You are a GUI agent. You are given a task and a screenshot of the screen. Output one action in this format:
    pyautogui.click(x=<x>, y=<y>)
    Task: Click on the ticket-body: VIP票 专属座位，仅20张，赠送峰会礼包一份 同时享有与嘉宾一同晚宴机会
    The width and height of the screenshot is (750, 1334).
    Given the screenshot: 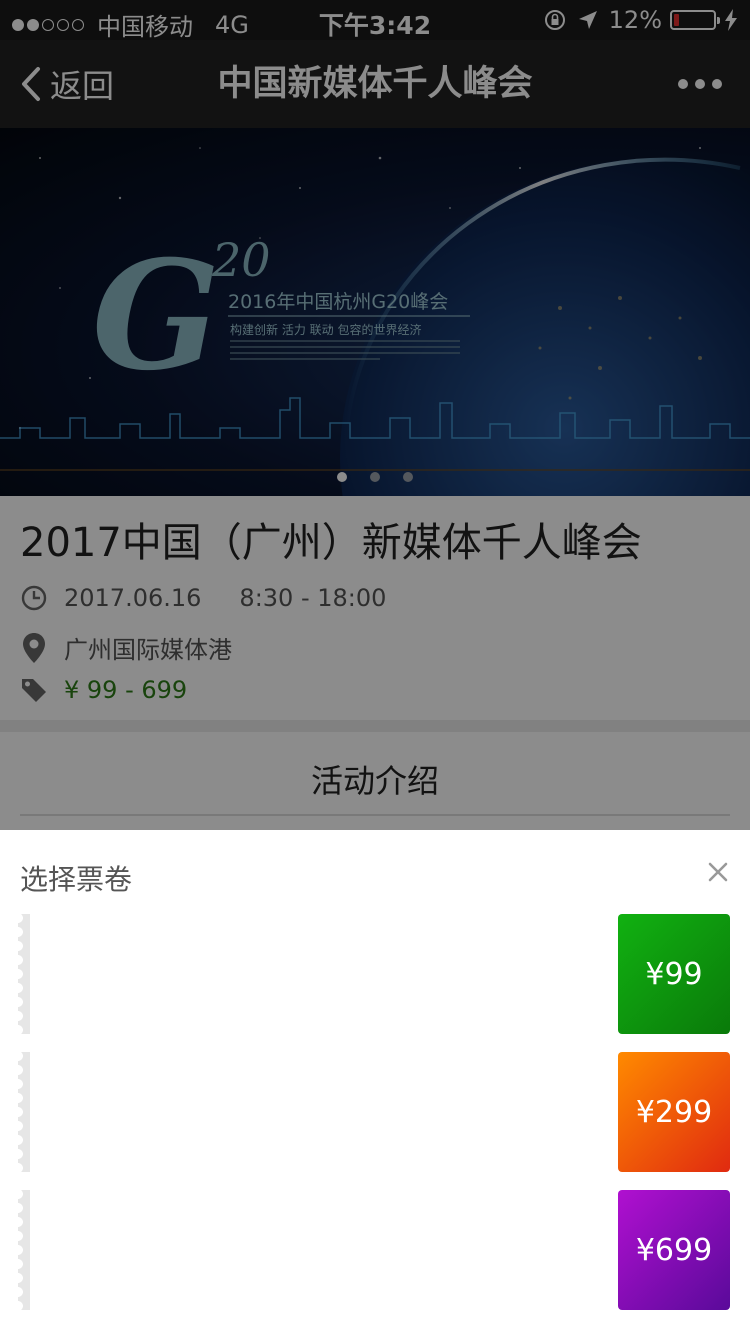 What is the action you would take?
    pyautogui.click(x=316, y=1250)
    